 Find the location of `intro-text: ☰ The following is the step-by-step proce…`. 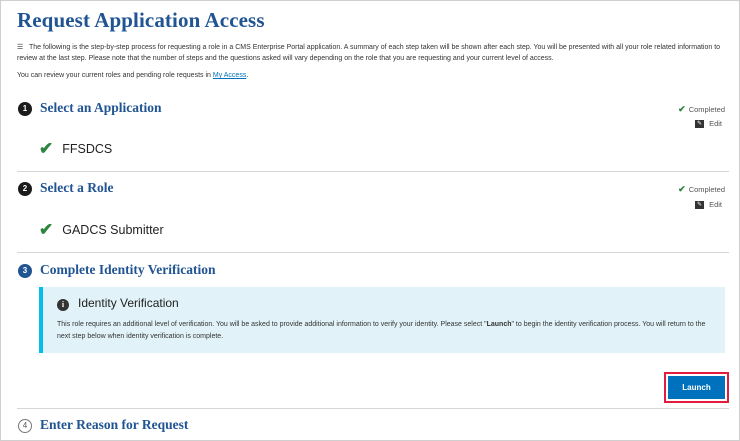

intro-text: ☰ The following is the step-by-step proce… is located at coordinates (373, 53).